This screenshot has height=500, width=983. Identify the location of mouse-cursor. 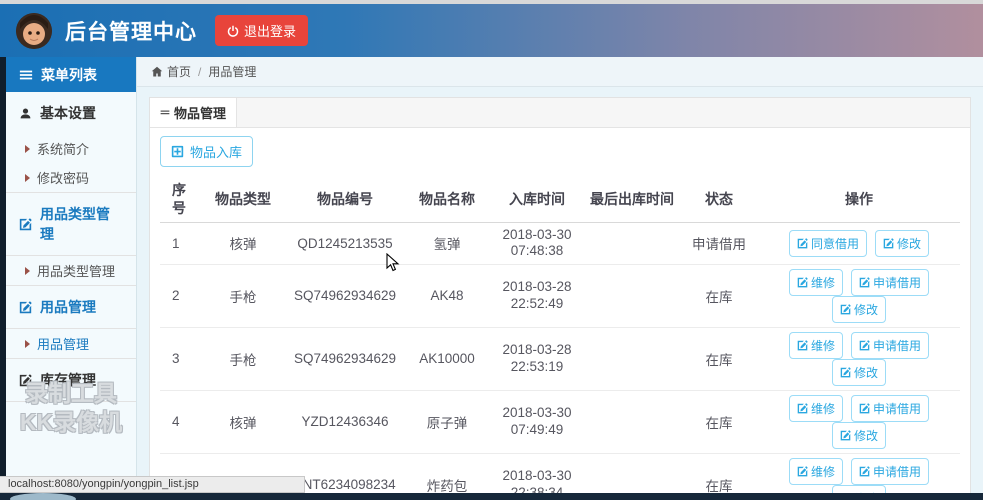
(393, 265).